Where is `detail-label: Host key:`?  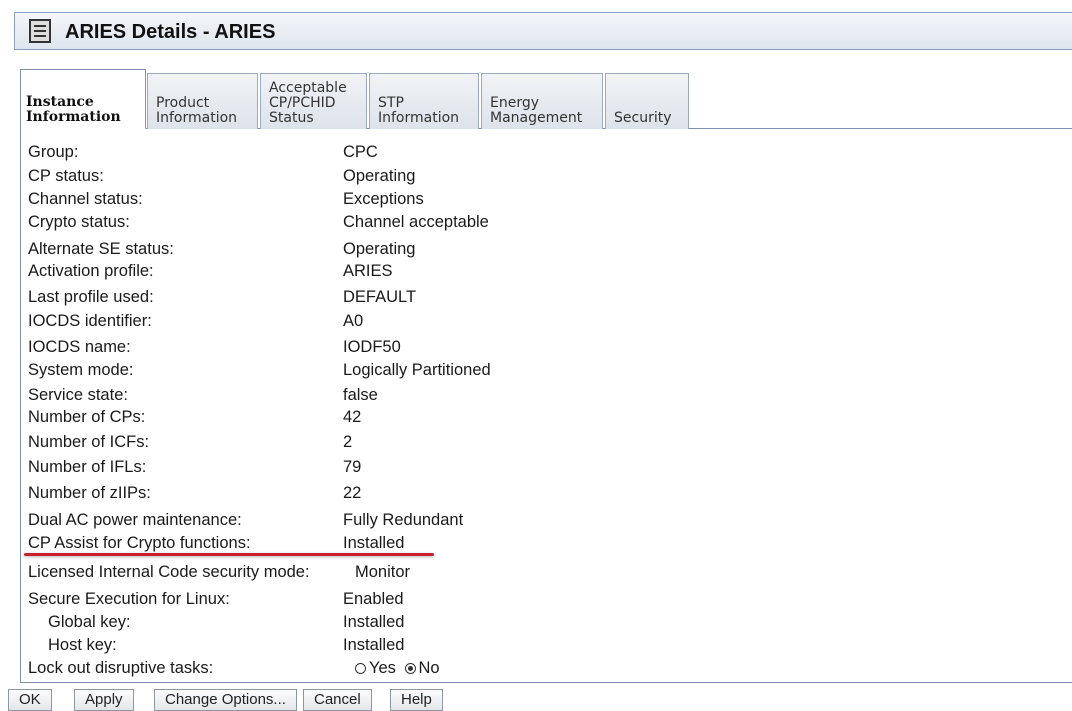 detail-label: Host key: is located at coordinates (82, 645).